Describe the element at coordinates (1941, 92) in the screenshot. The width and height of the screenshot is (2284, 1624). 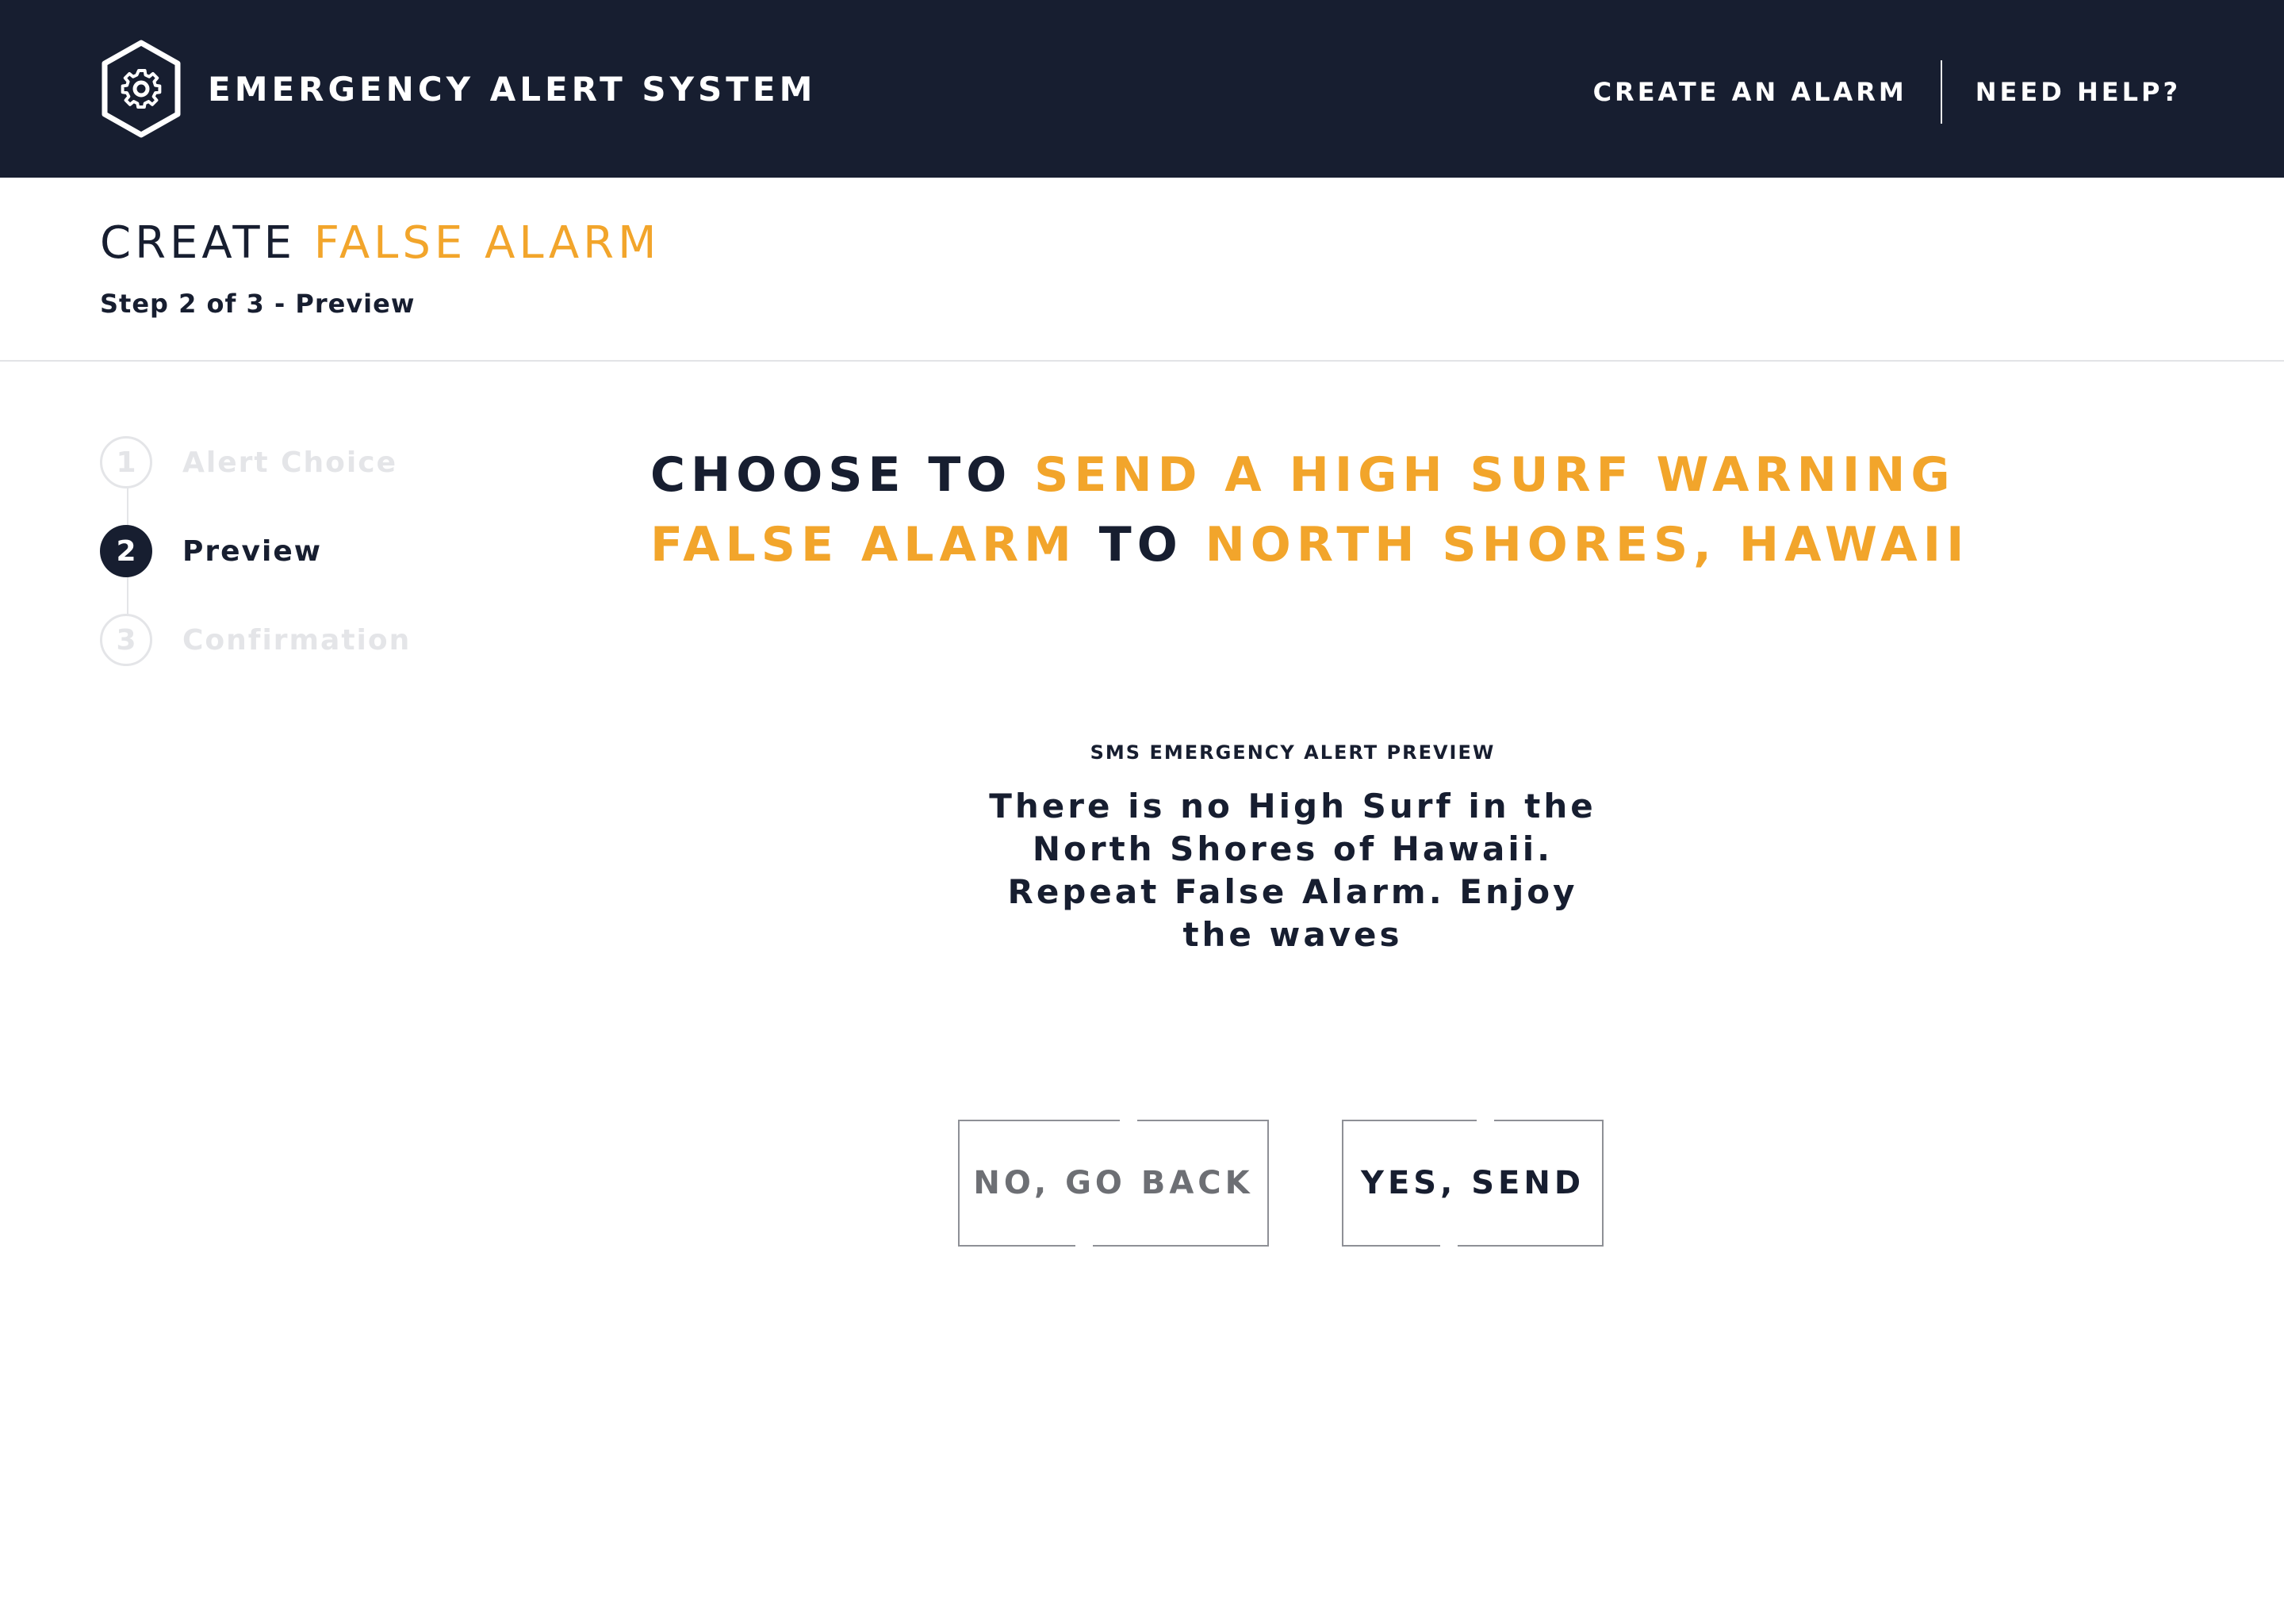
I see `nav-divider` at that location.